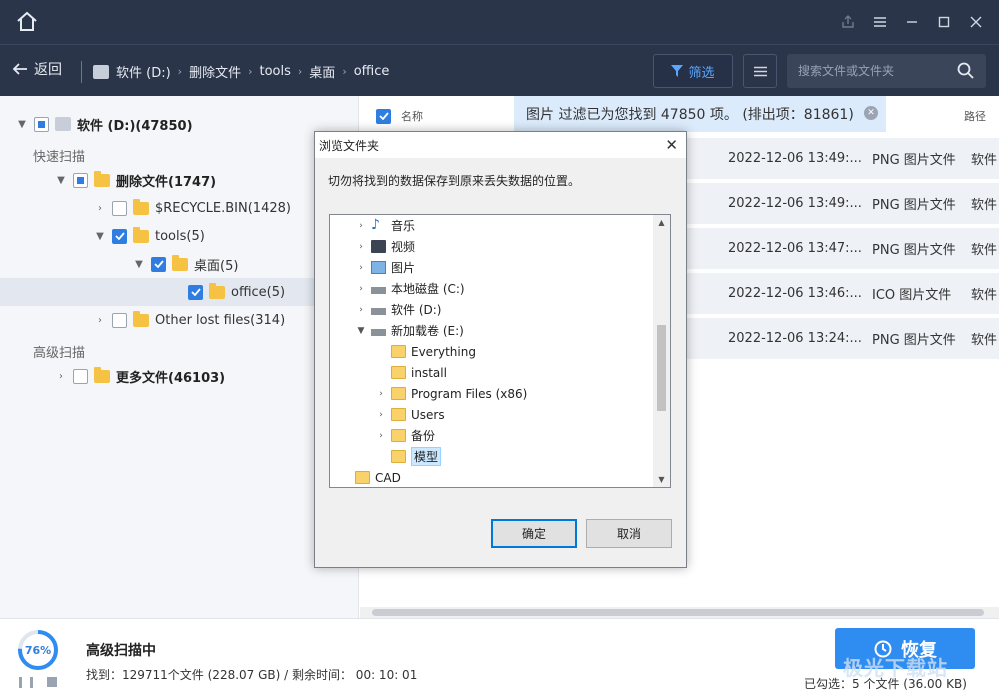 The height and width of the screenshot is (699, 999). Describe the element at coordinates (491, 309) in the screenshot. I see `dialog-tree-item: › 软件 (D:)` at that location.